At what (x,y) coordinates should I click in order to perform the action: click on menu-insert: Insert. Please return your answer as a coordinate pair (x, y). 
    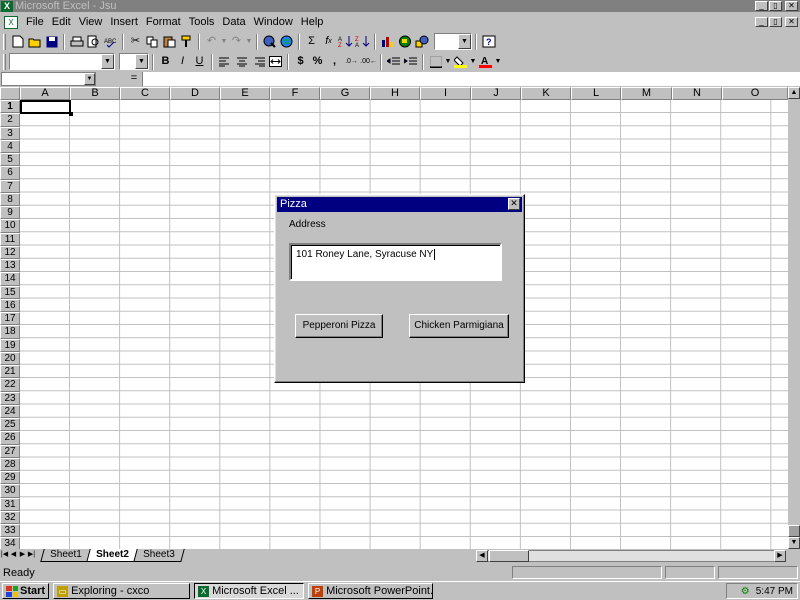
    Looking at the image, I should click on (124, 22).